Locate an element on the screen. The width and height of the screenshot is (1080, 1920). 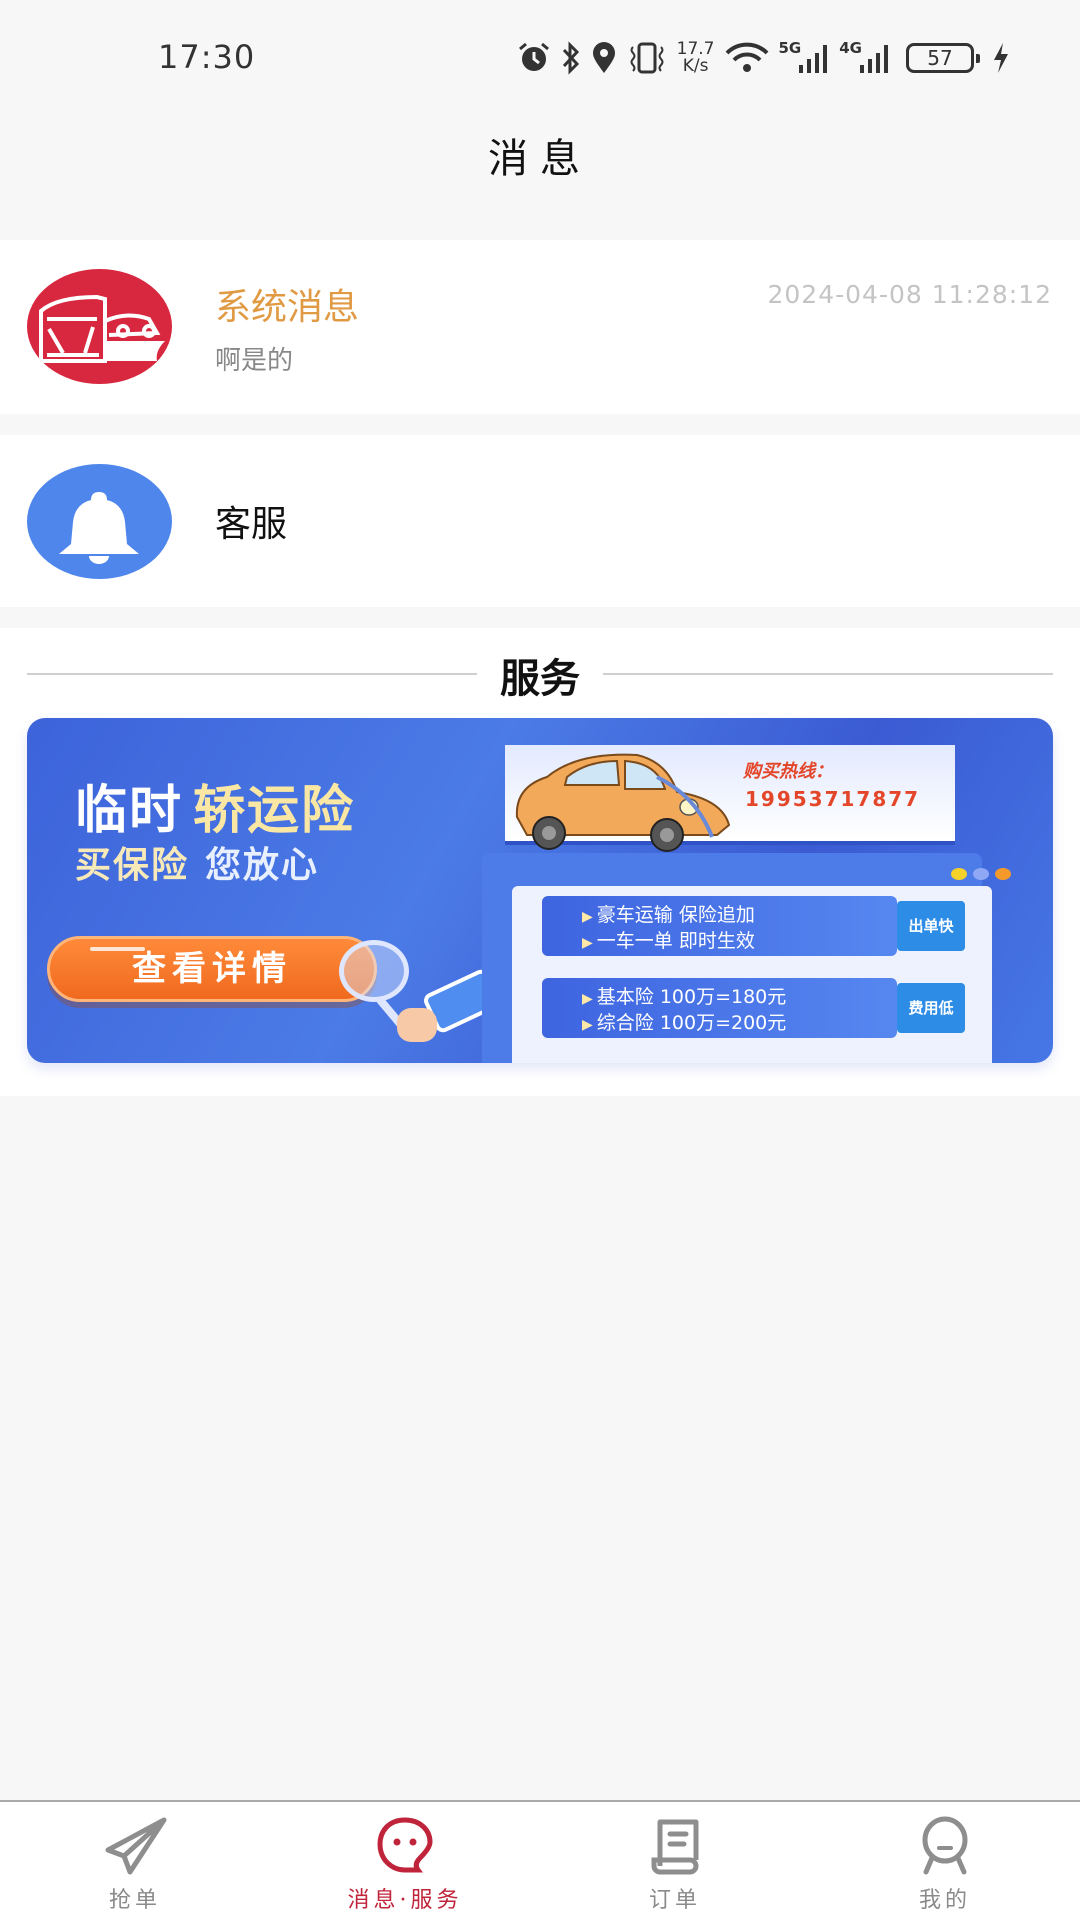
dot-blue is located at coordinates (981, 874).